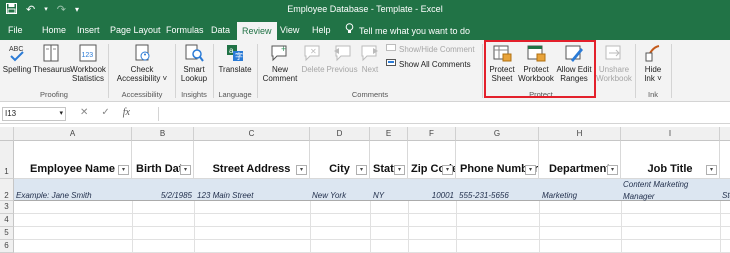  I want to click on delete-comment-icon: ✕, so click(313, 53).